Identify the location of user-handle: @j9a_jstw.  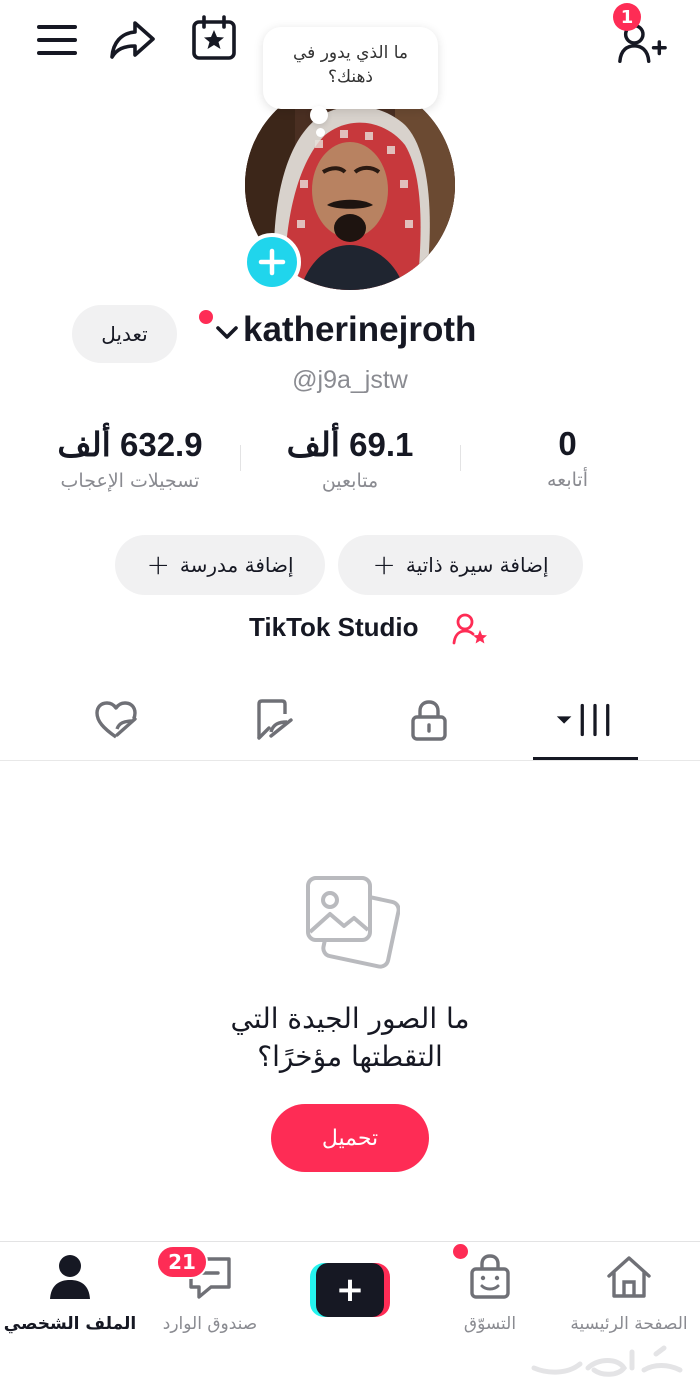
(350, 380).